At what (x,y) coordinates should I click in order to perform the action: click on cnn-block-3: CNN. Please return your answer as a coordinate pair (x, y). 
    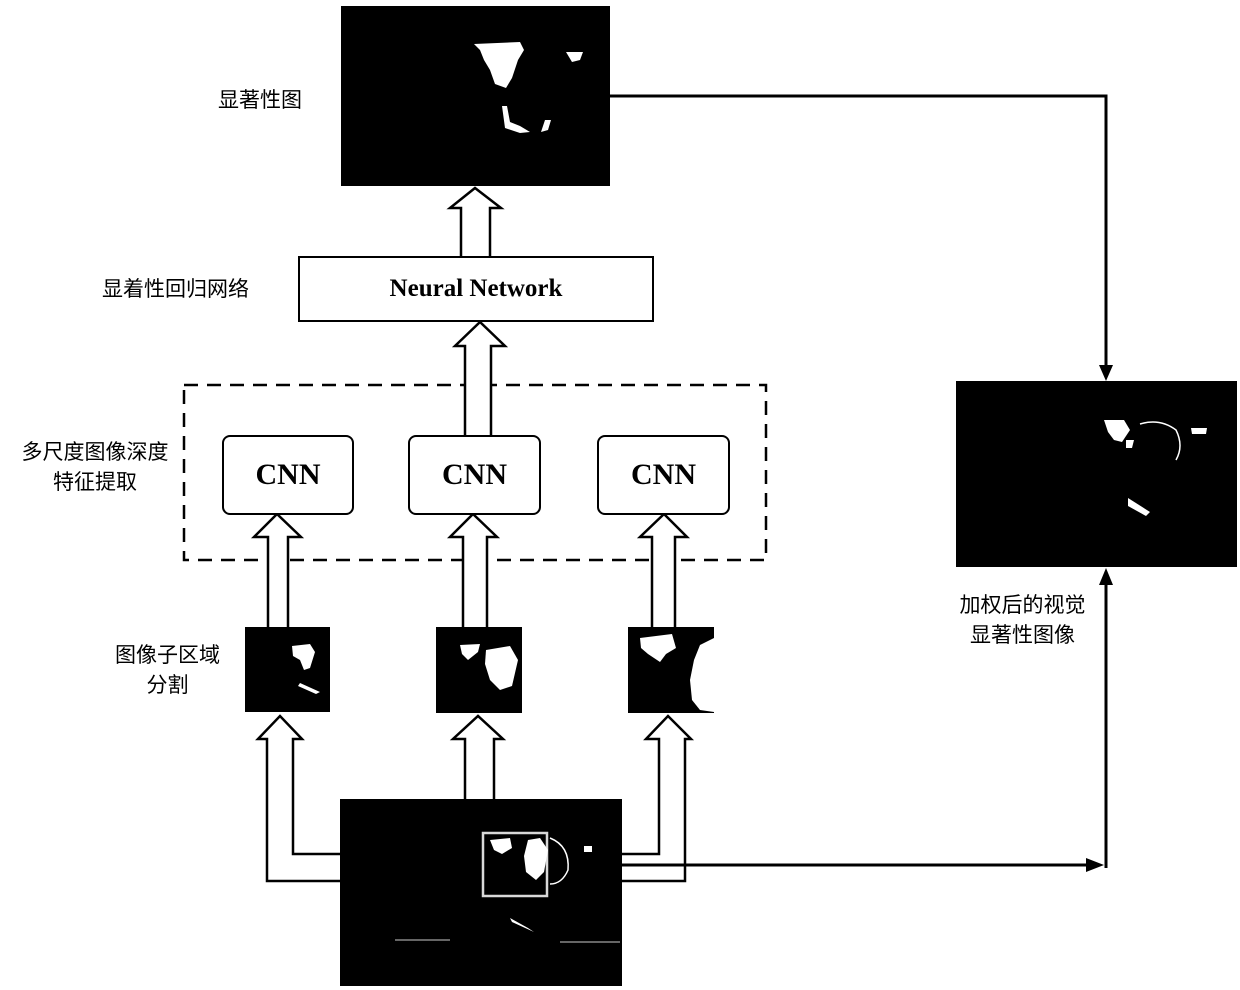
    Looking at the image, I should click on (663, 475).